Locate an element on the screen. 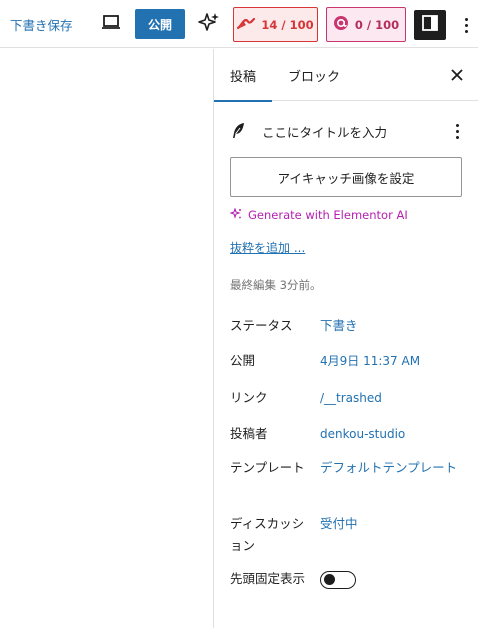  seo-score-value: 14 / 100 is located at coordinates (287, 24).